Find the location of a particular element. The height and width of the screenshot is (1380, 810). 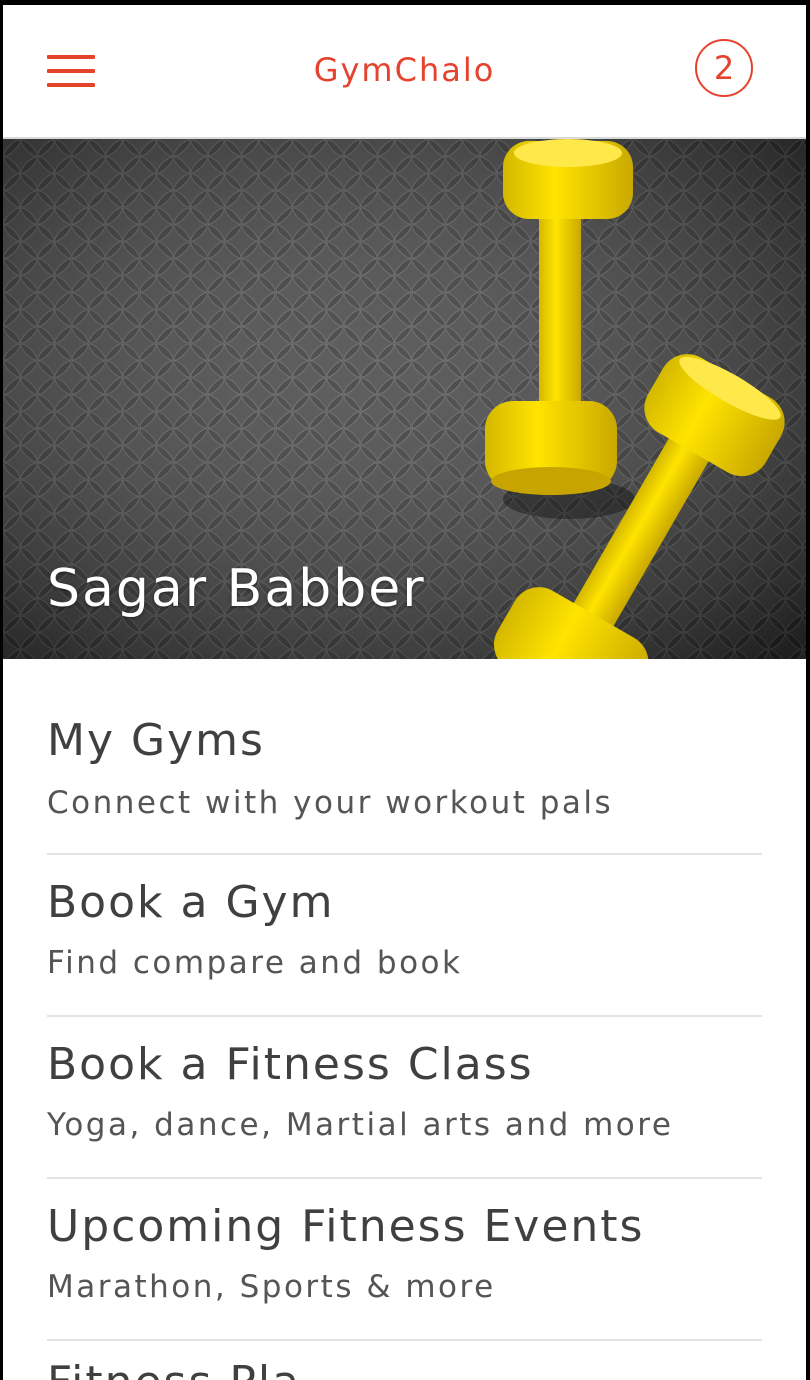

app-title: GymChalo is located at coordinates (404, 70).